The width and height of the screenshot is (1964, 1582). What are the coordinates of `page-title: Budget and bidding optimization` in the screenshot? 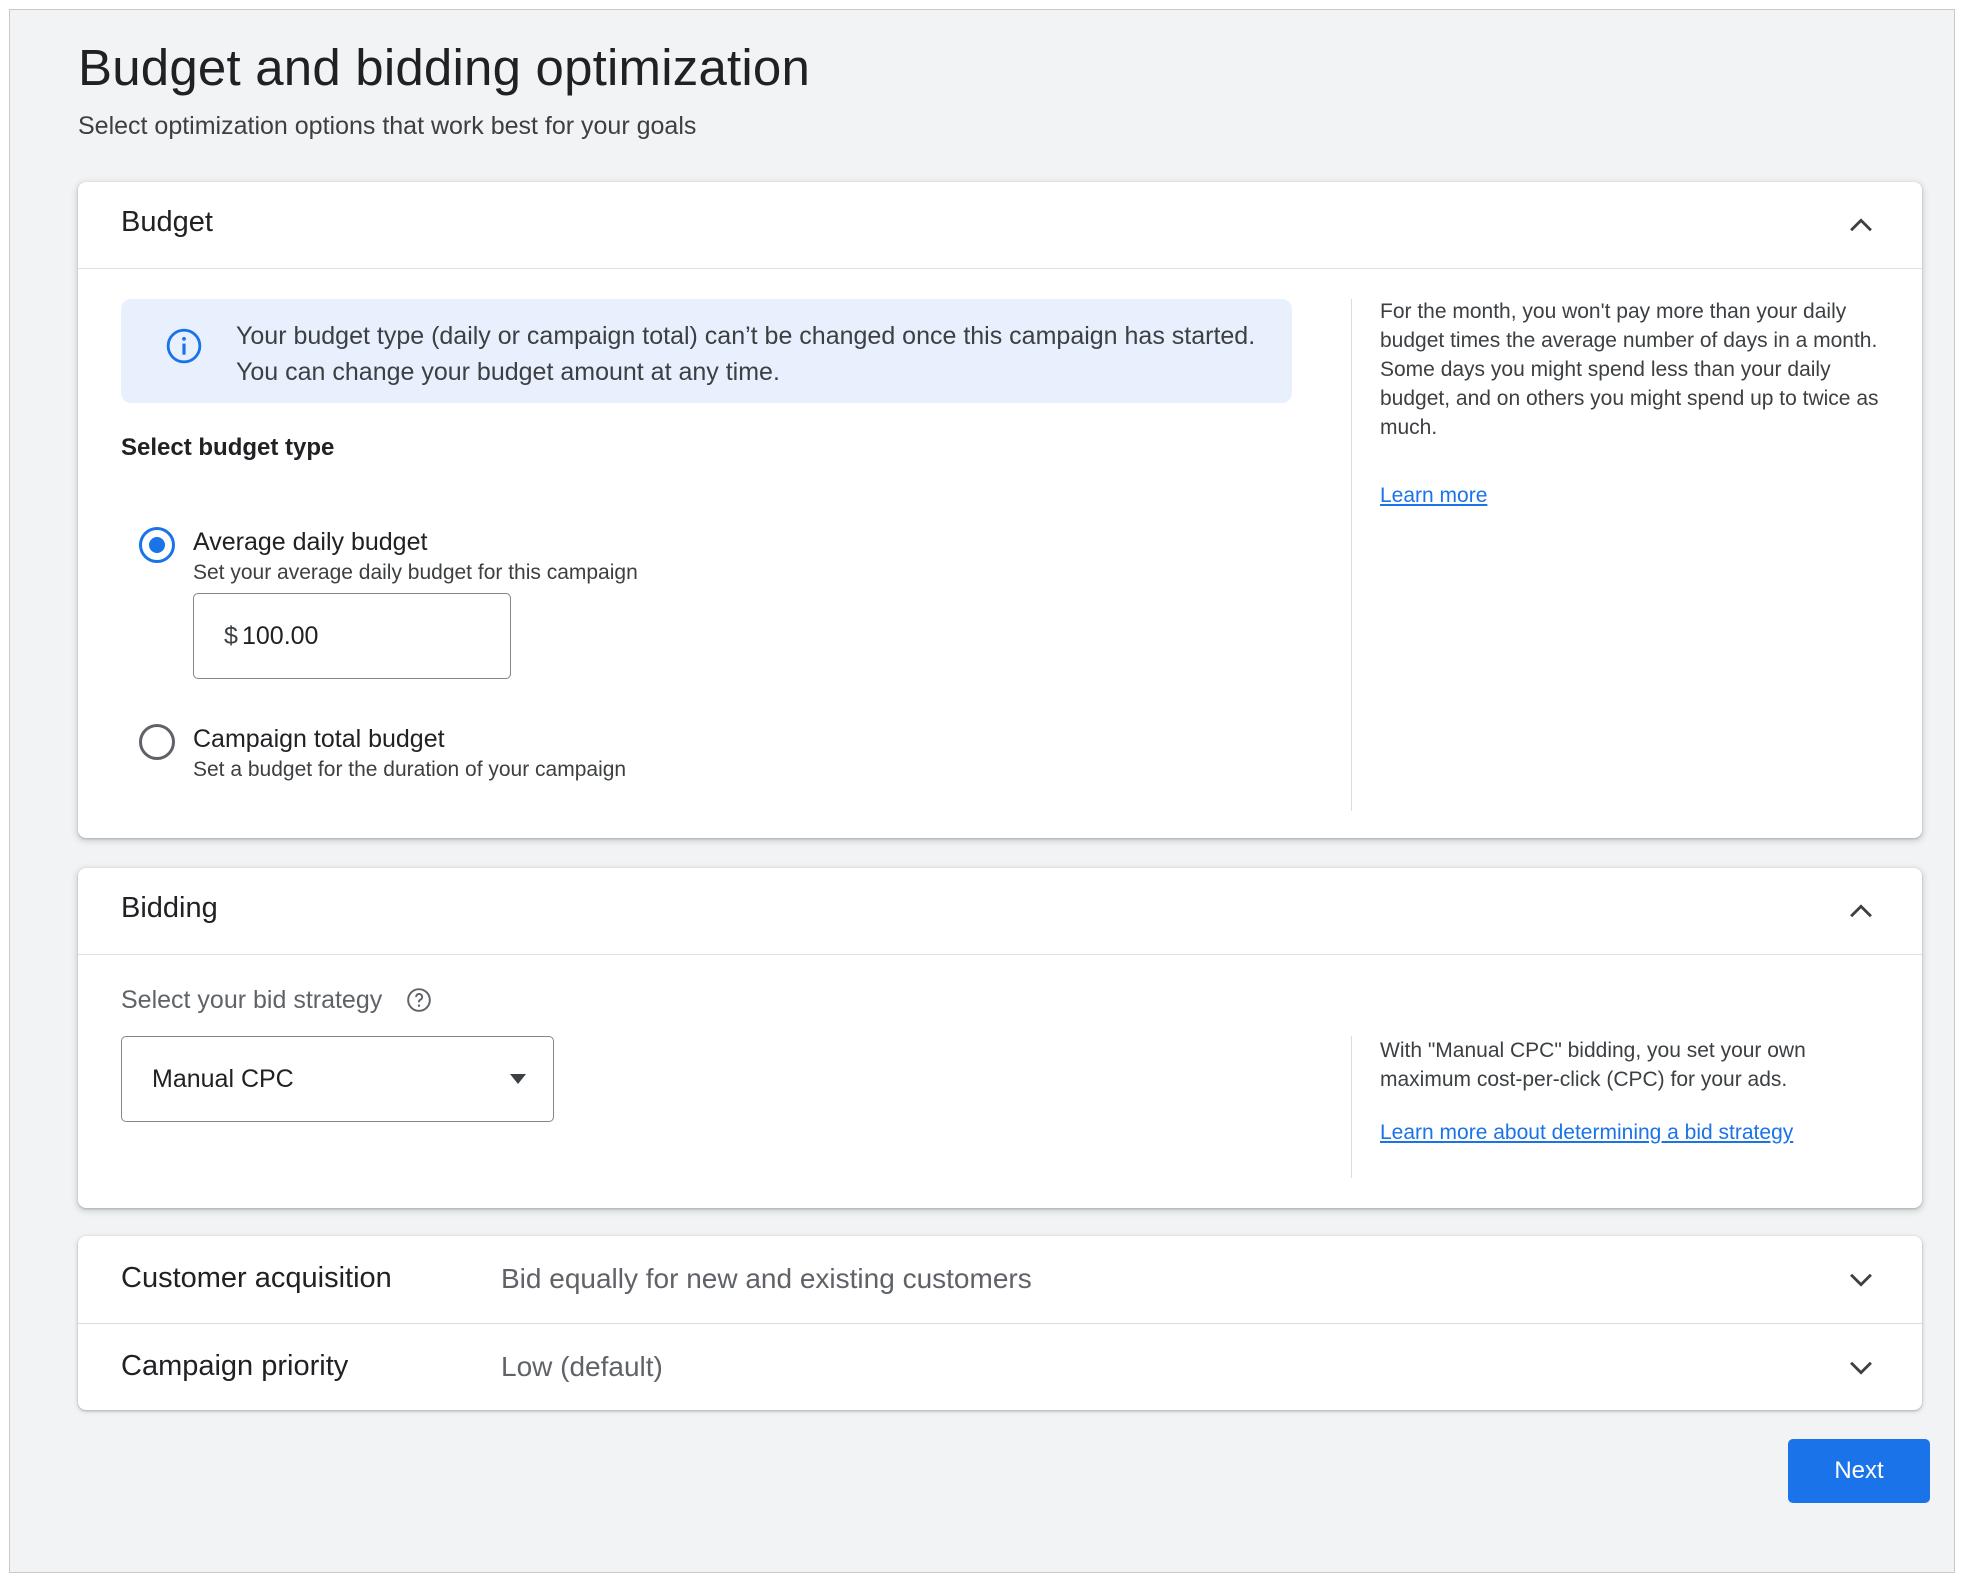 It's located at (444, 67).